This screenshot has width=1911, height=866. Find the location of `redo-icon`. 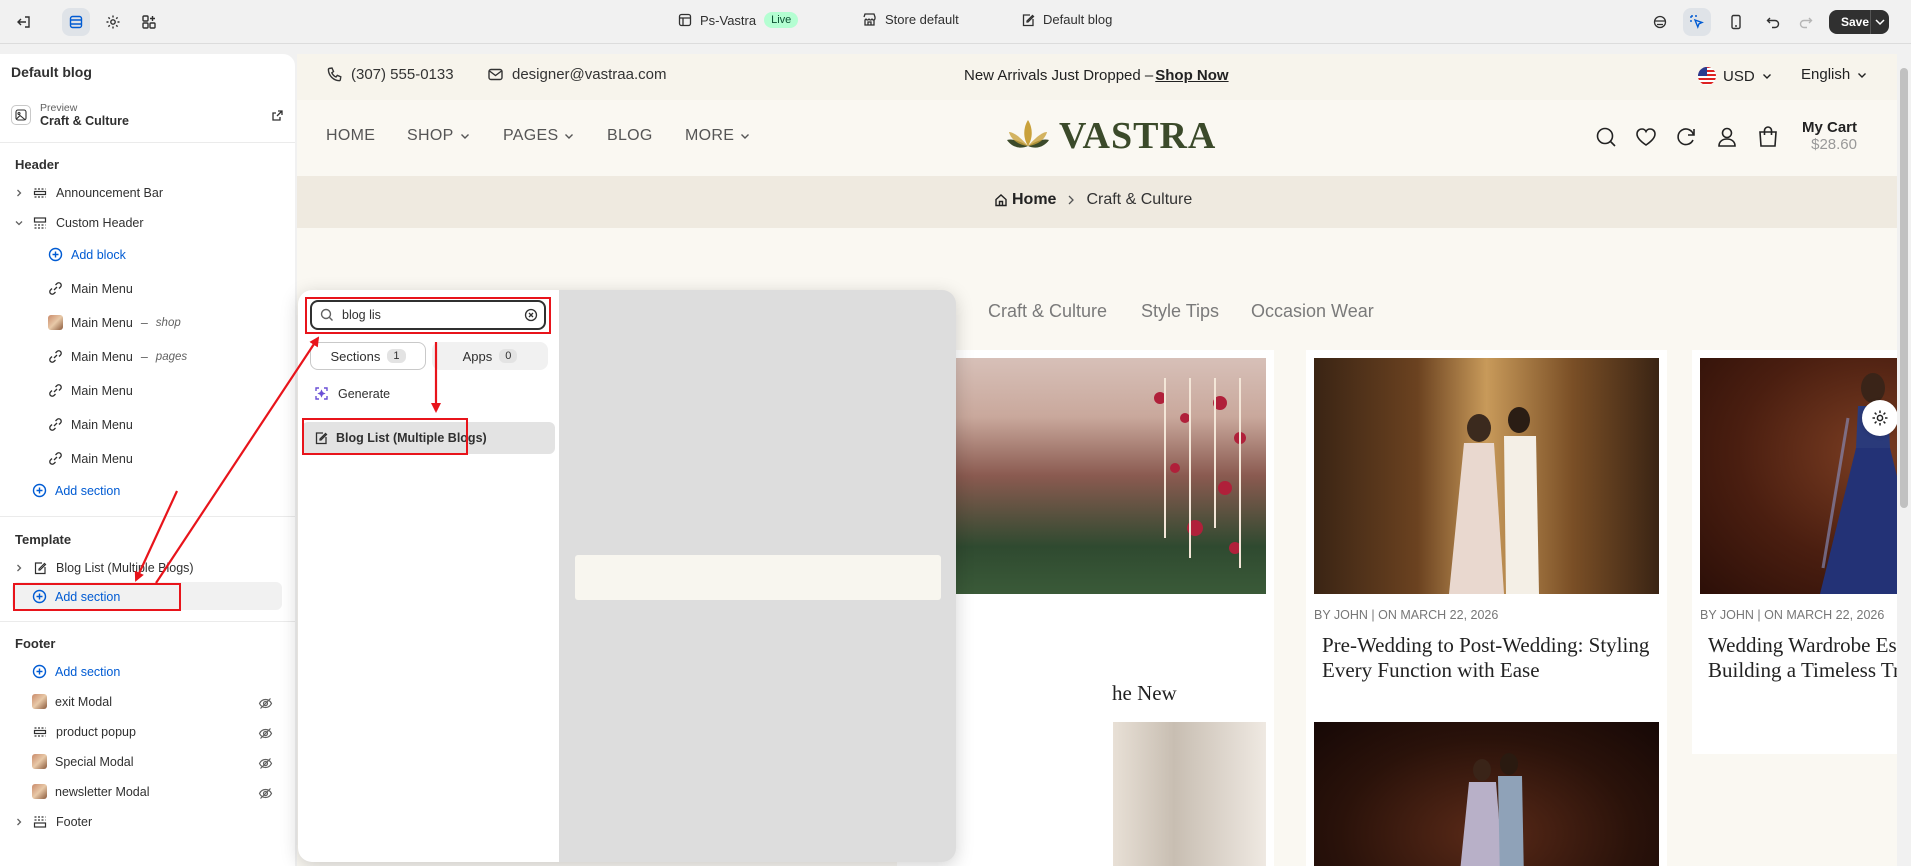

redo-icon is located at coordinates (1806, 22).